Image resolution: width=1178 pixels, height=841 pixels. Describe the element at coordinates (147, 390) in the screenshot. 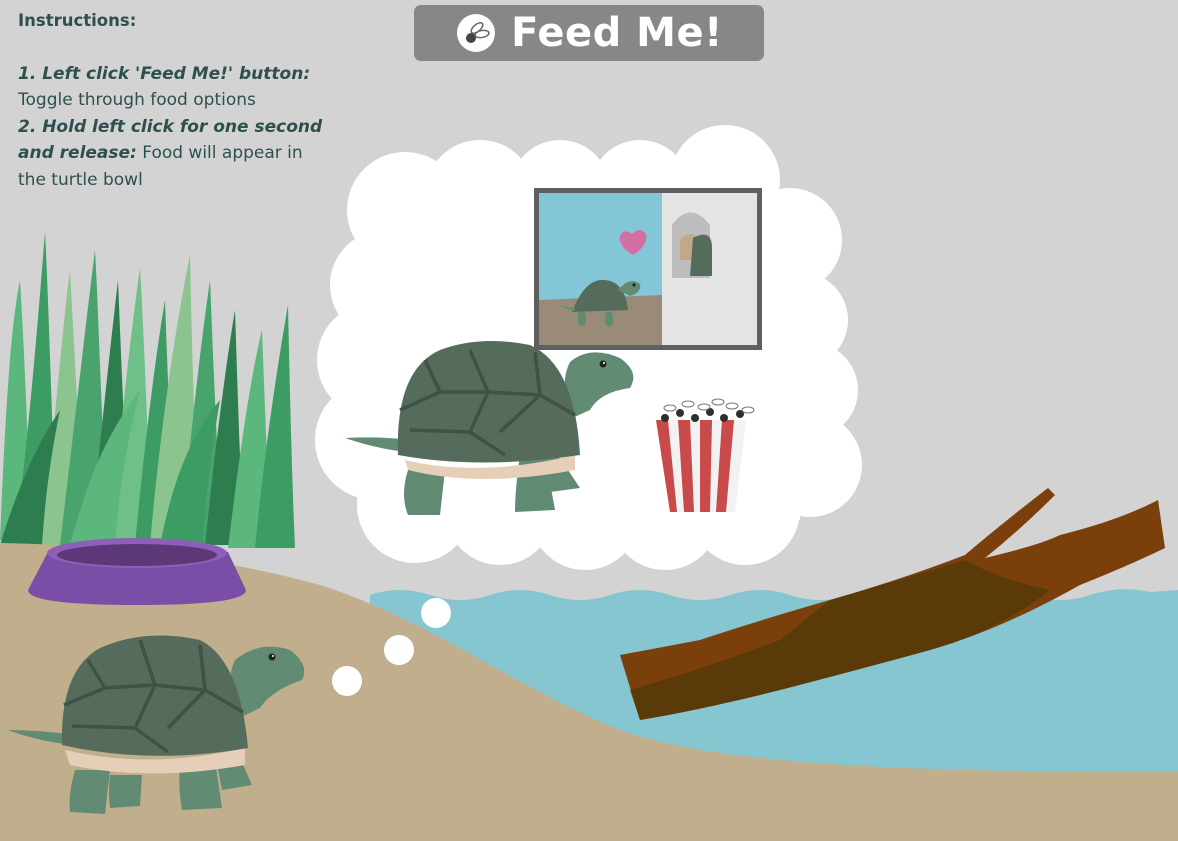

I see `grass` at that location.